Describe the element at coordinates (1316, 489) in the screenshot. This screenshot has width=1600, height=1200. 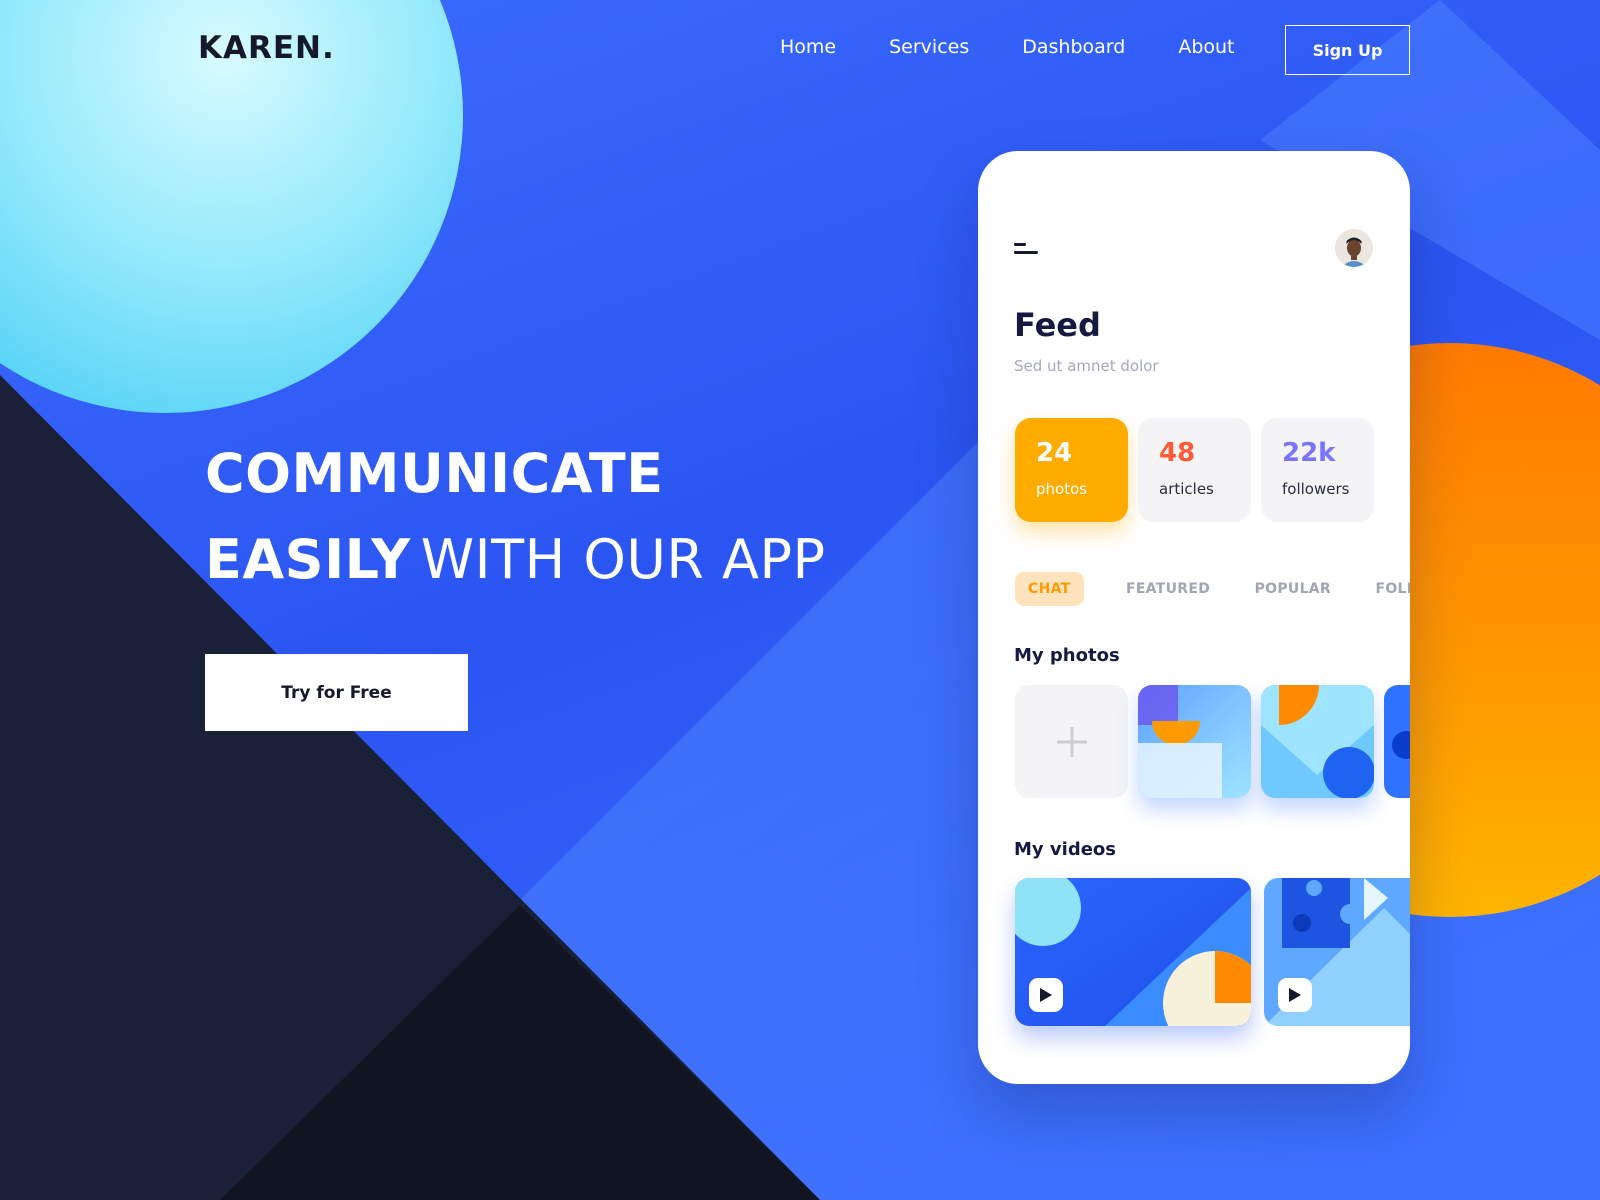
I see `stat-label: followers` at that location.